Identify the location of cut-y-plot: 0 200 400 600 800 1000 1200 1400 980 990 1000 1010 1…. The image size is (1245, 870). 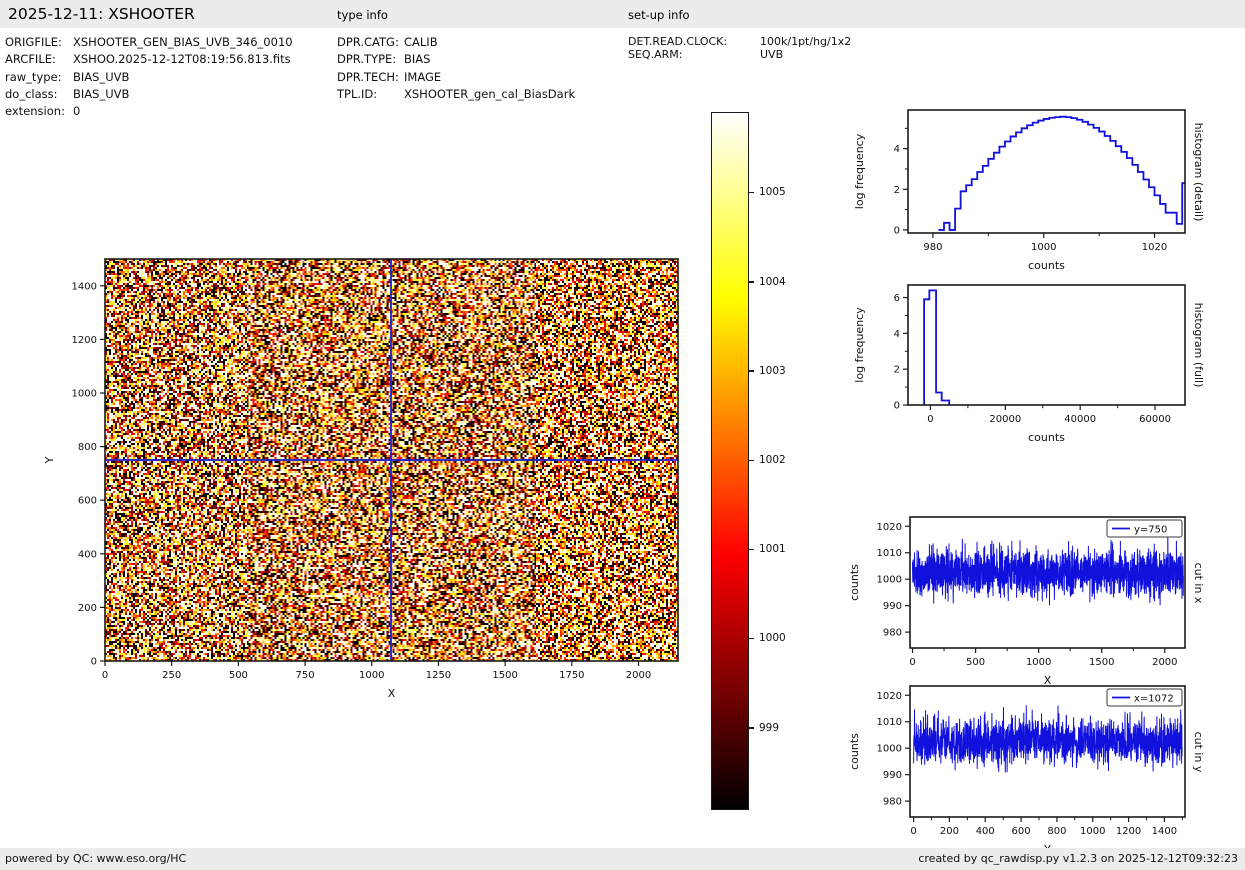
(1017, 770).